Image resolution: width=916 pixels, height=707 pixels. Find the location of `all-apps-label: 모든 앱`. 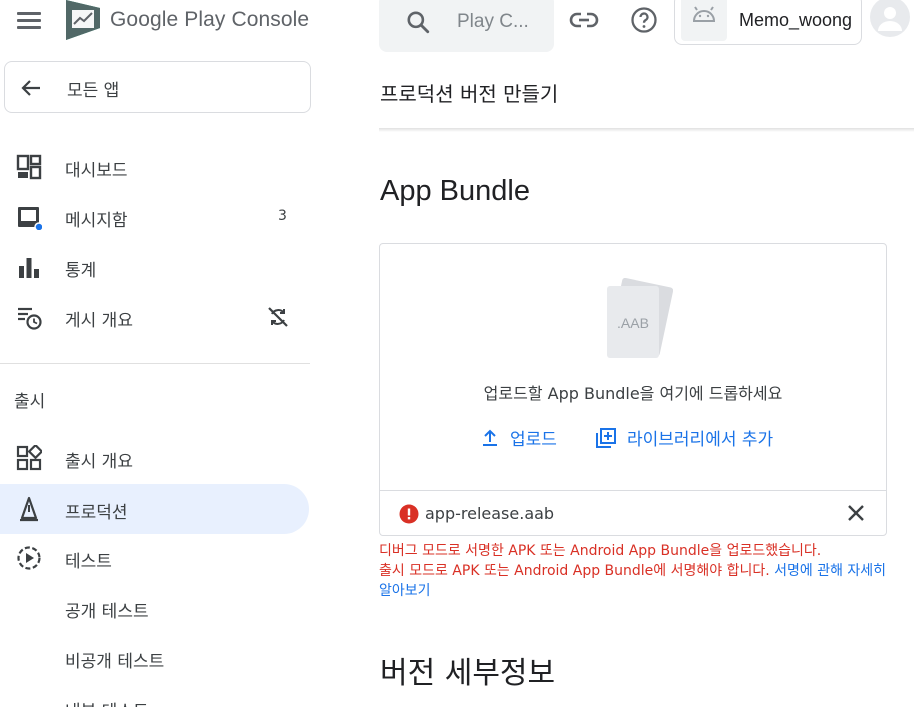

all-apps-label: 모든 앱 is located at coordinates (93, 91).